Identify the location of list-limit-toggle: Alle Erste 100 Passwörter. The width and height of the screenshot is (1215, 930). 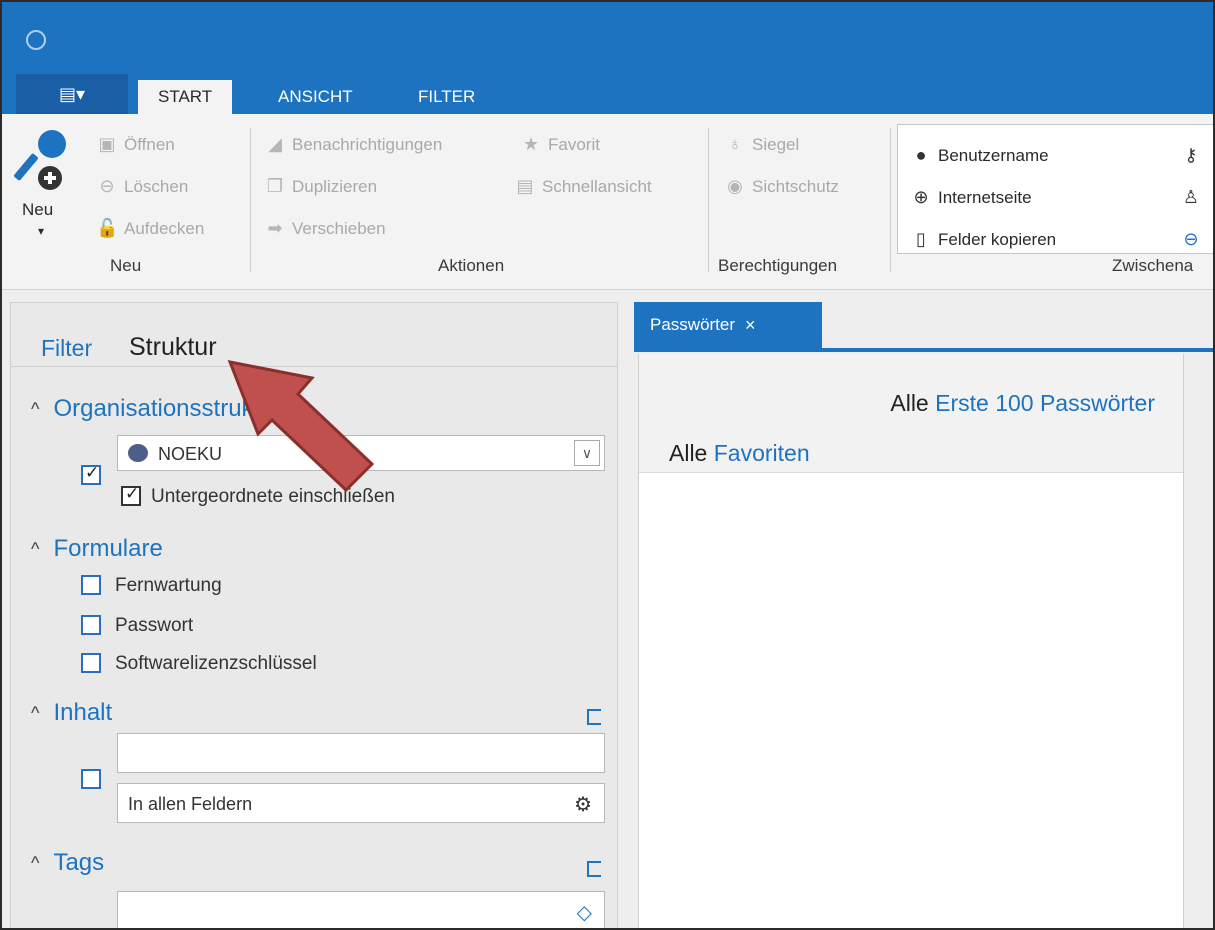
(1022, 403).